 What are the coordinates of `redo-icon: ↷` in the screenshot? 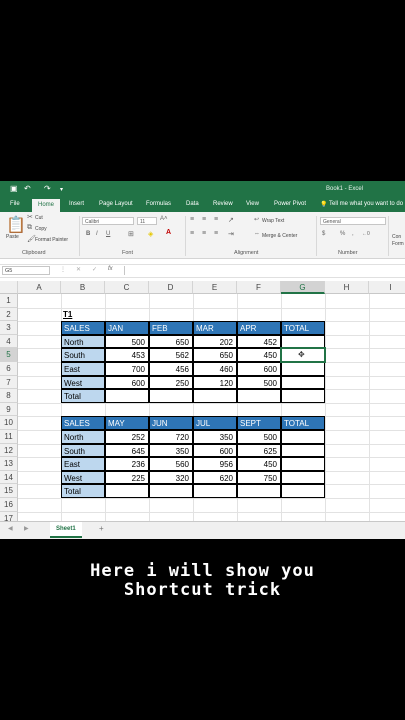 It's located at (47, 188).